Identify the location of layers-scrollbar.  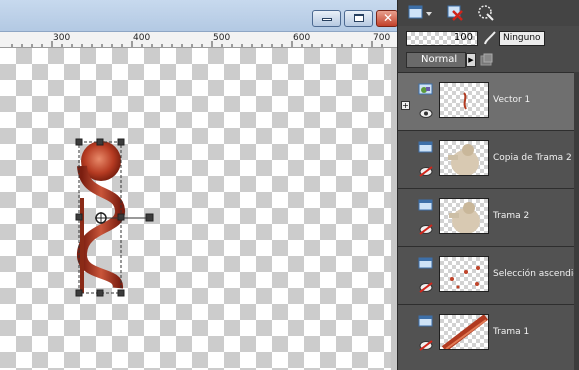
(576, 221).